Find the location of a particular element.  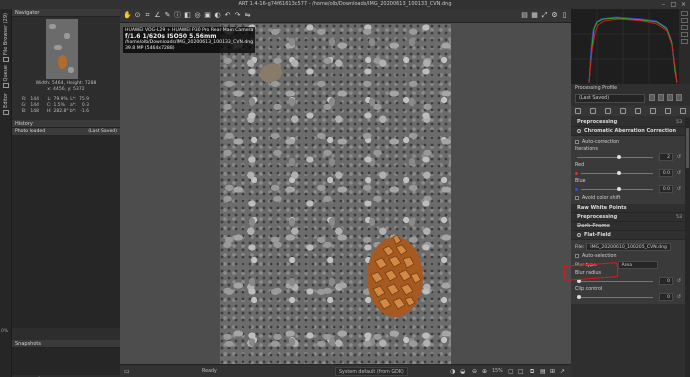

tab-exposure-icon is located at coordinates (593, 111).